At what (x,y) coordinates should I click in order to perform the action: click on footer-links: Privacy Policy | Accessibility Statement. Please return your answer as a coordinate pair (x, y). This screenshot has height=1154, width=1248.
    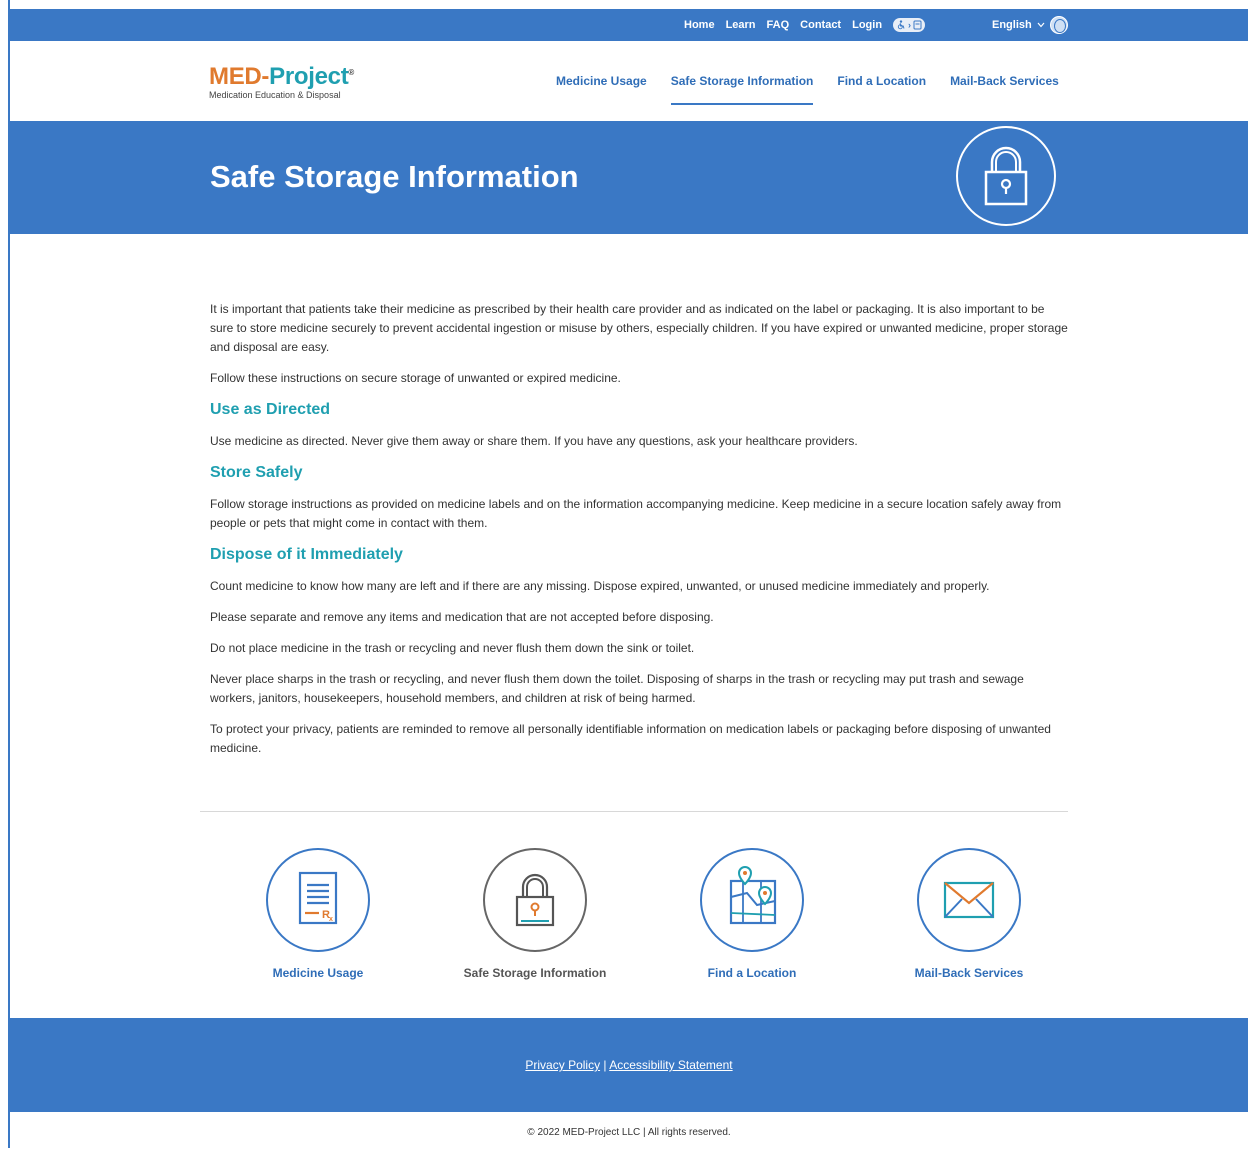
    Looking at the image, I should click on (629, 1065).